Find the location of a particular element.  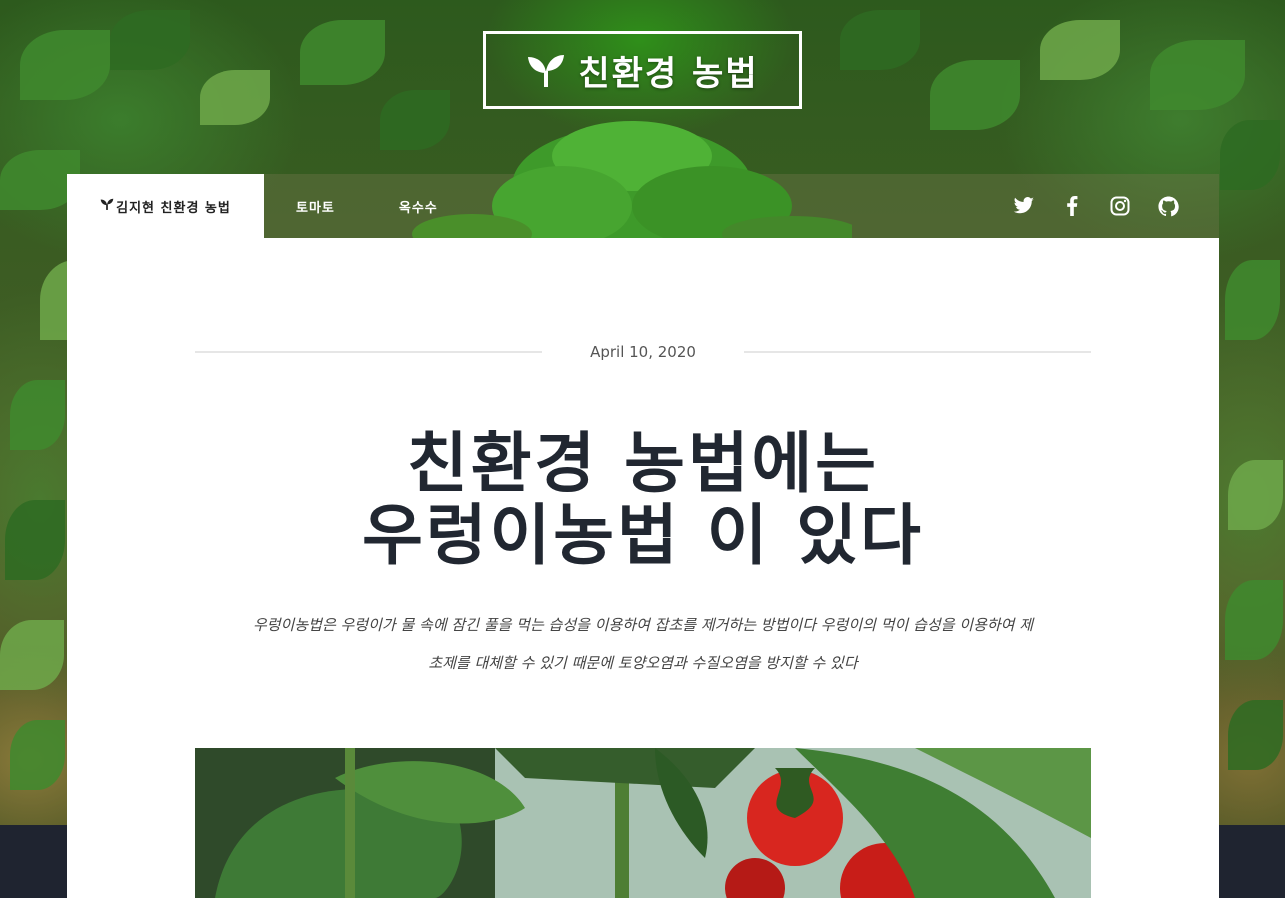

social-links is located at coordinates (1116, 206).